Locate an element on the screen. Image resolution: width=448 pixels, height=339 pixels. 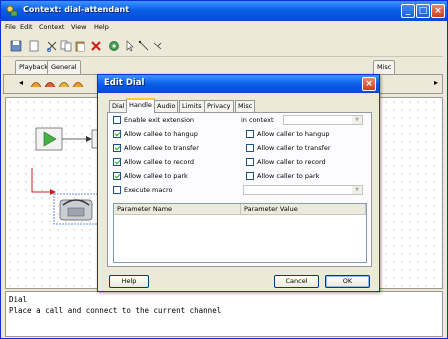
menu-context: Context is located at coordinates (51, 27).